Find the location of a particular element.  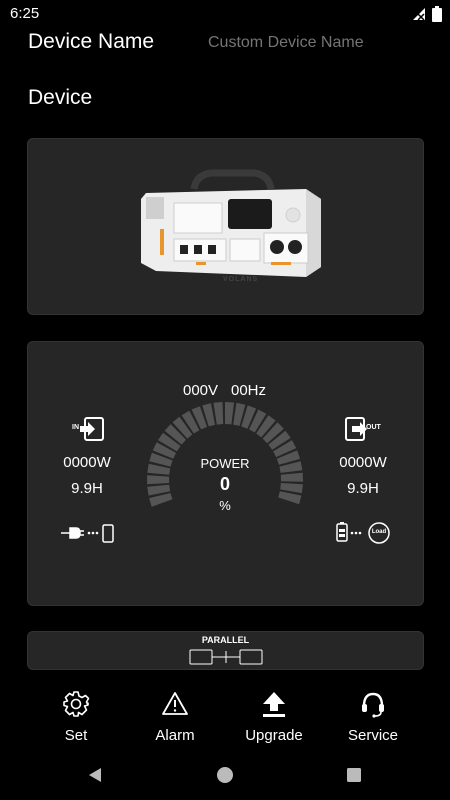

nav-upgrade: Upgrade is located at coordinates (274, 717).